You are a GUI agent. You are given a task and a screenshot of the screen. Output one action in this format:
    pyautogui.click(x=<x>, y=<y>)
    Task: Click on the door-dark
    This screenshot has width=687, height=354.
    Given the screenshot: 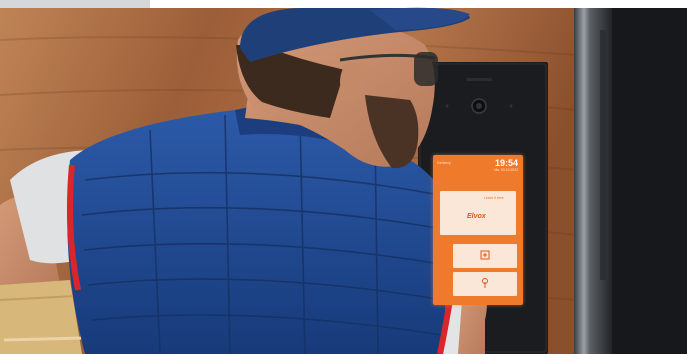 What is the action you would take?
    pyautogui.click(x=649, y=181)
    